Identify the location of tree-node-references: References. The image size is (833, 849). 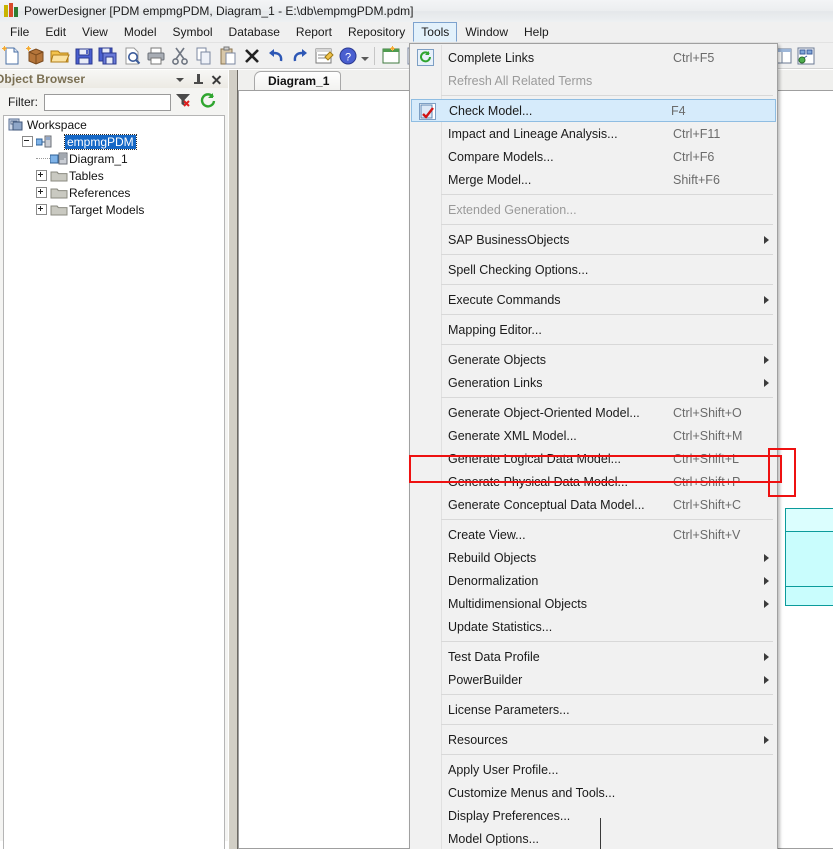
(114, 192).